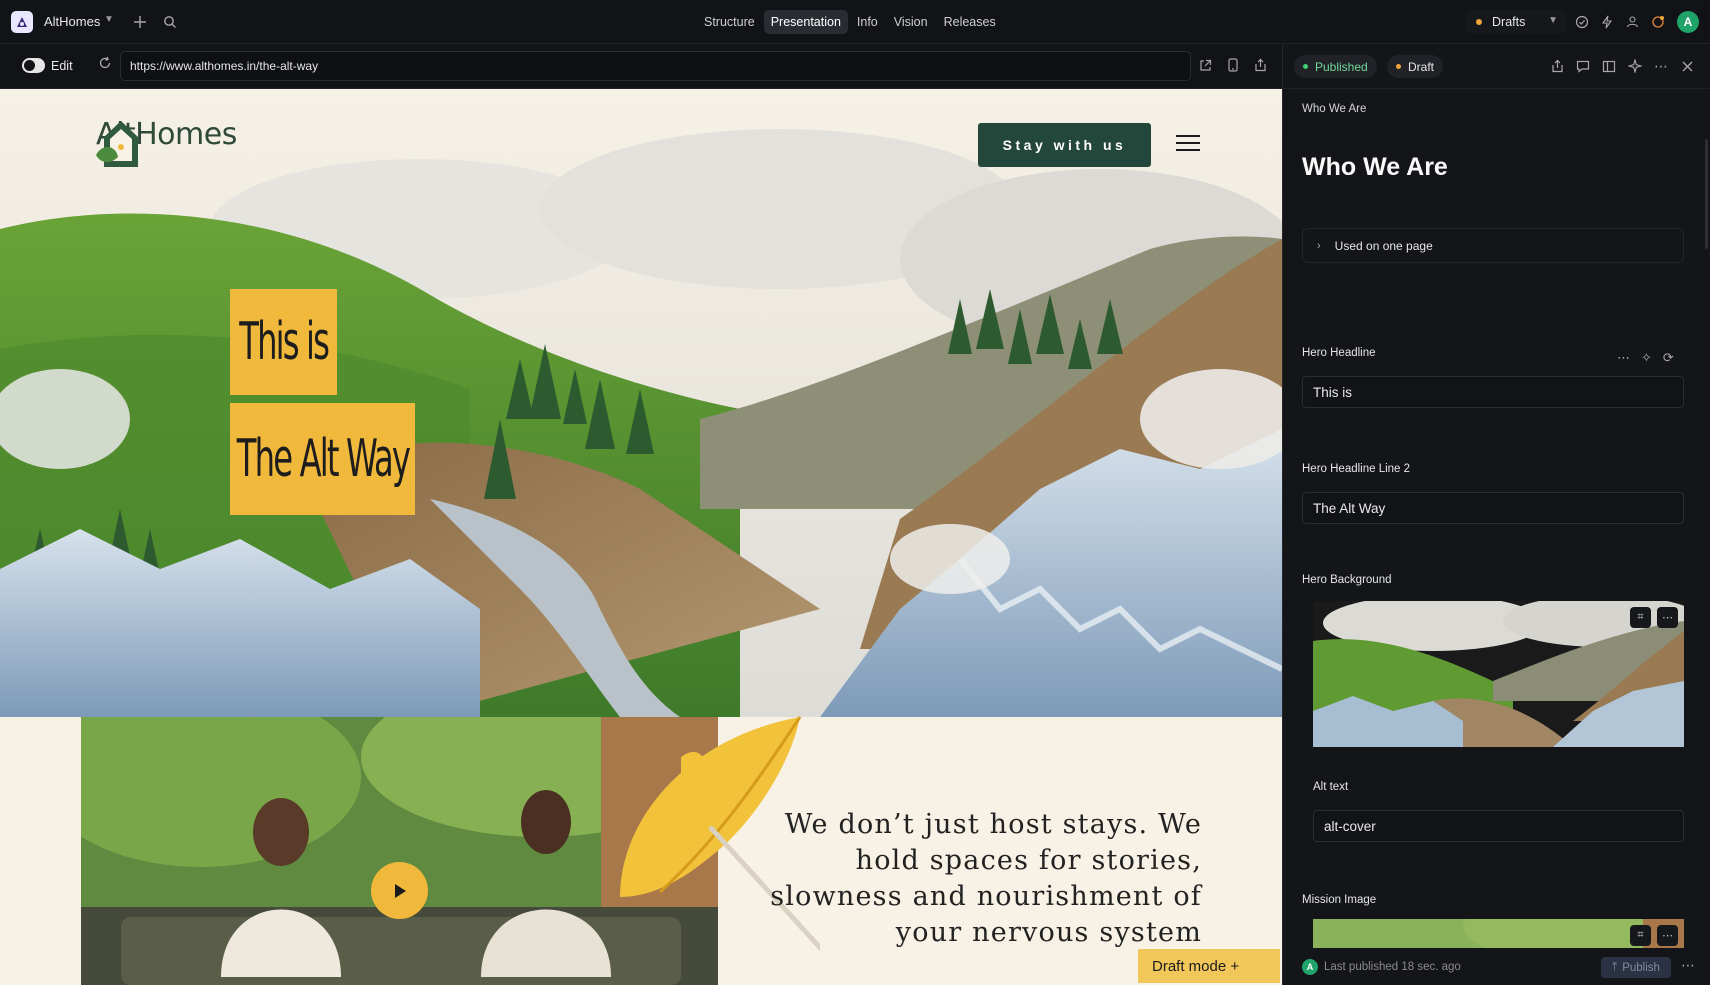 The width and height of the screenshot is (1710, 985). I want to click on hero-headline-text: This is, so click(284, 342).